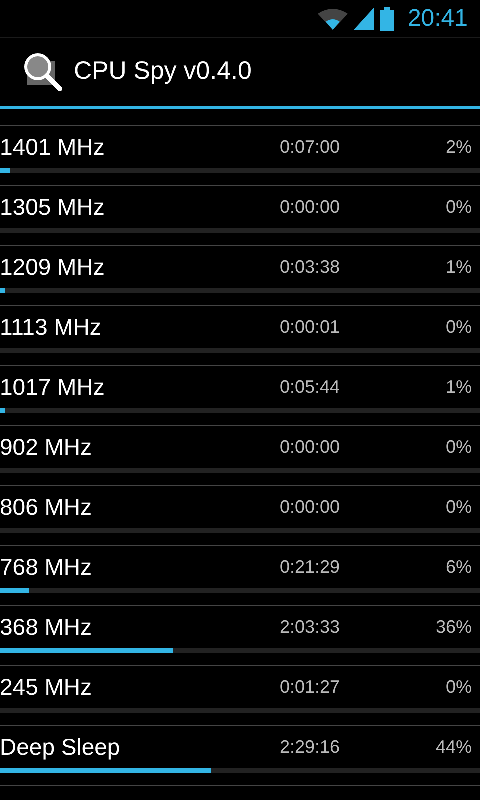  What do you see at coordinates (311, 687) in the screenshot?
I see `time-in-state: 0:01:27` at bounding box center [311, 687].